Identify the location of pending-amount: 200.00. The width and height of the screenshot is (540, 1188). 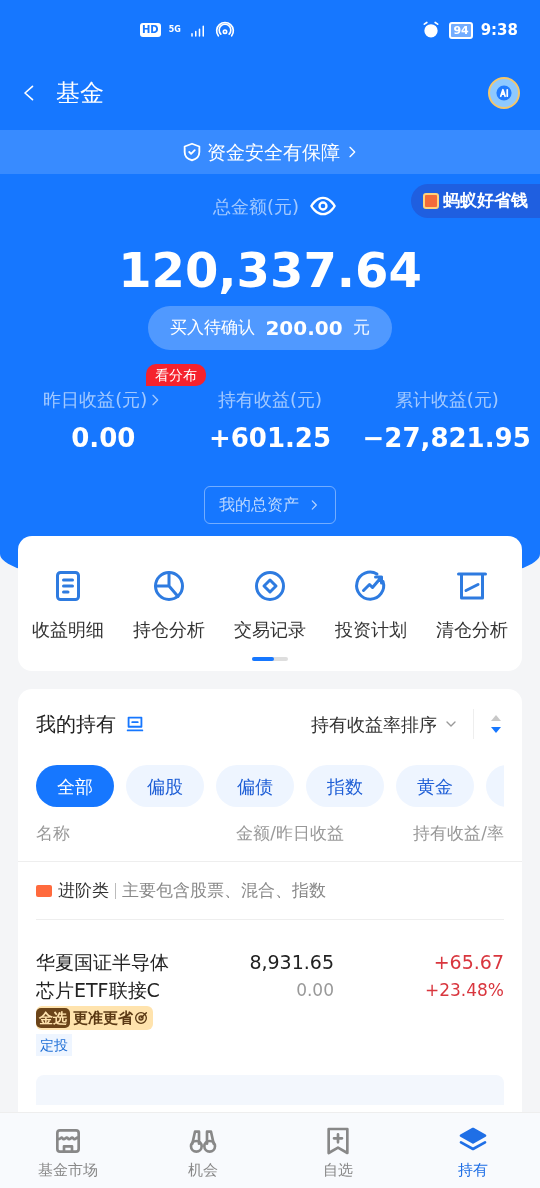
(304, 328).